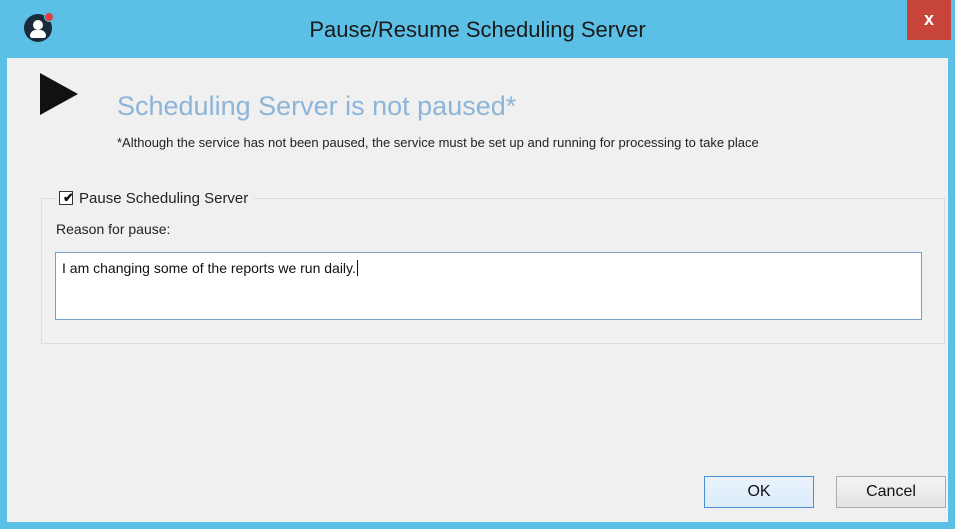 Image resolution: width=955 pixels, height=529 pixels. I want to click on text-caret, so click(357, 268).